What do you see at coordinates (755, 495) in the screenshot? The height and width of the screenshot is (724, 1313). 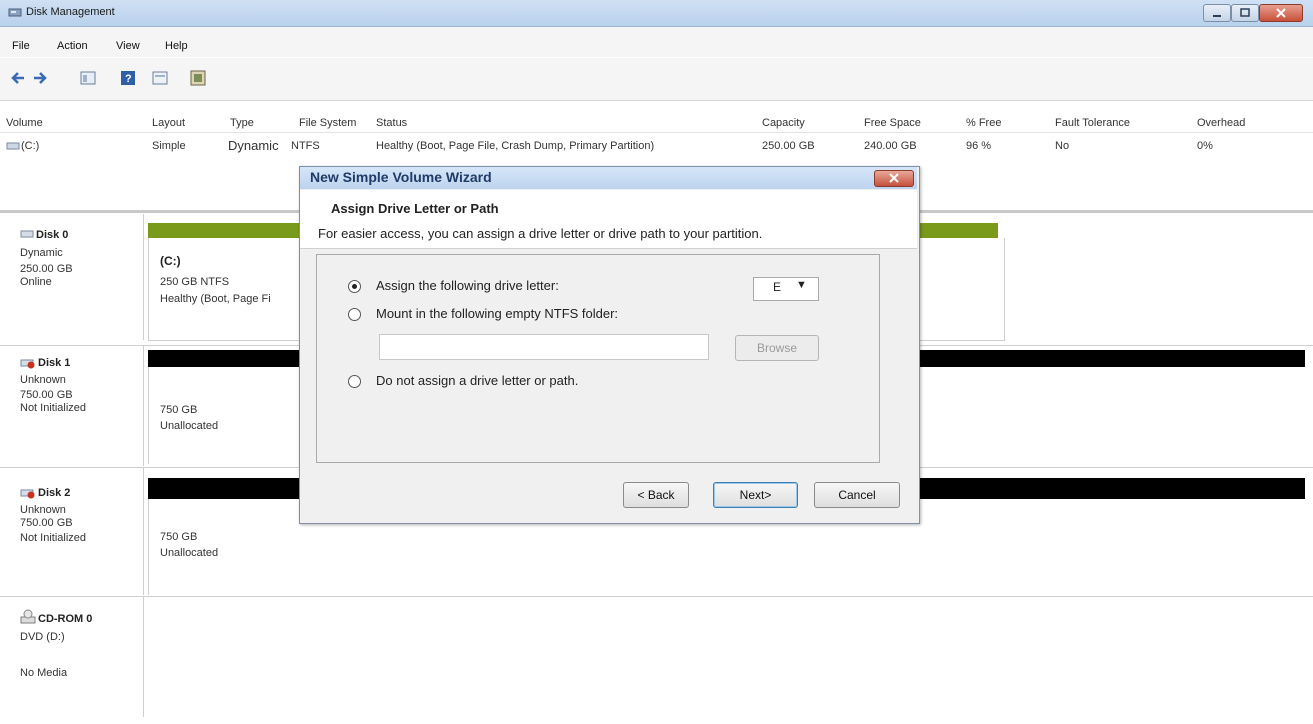 I see `next-button: Next>` at bounding box center [755, 495].